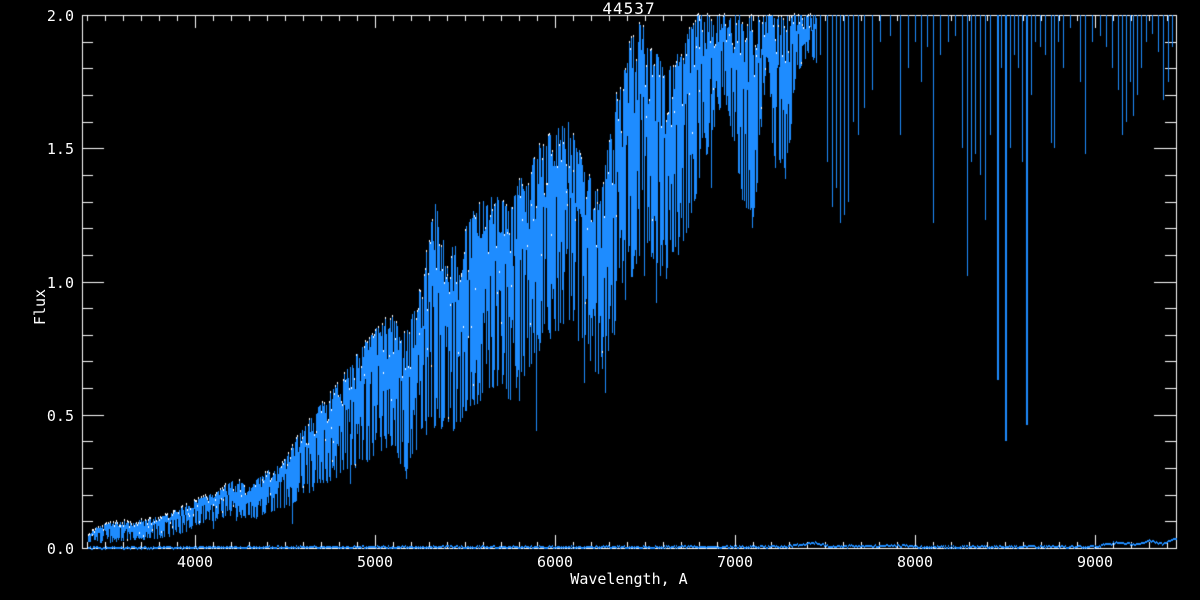 The width and height of the screenshot is (1200, 600). What do you see at coordinates (915, 562) in the screenshot?
I see `x-tick-label: 8000` at bounding box center [915, 562].